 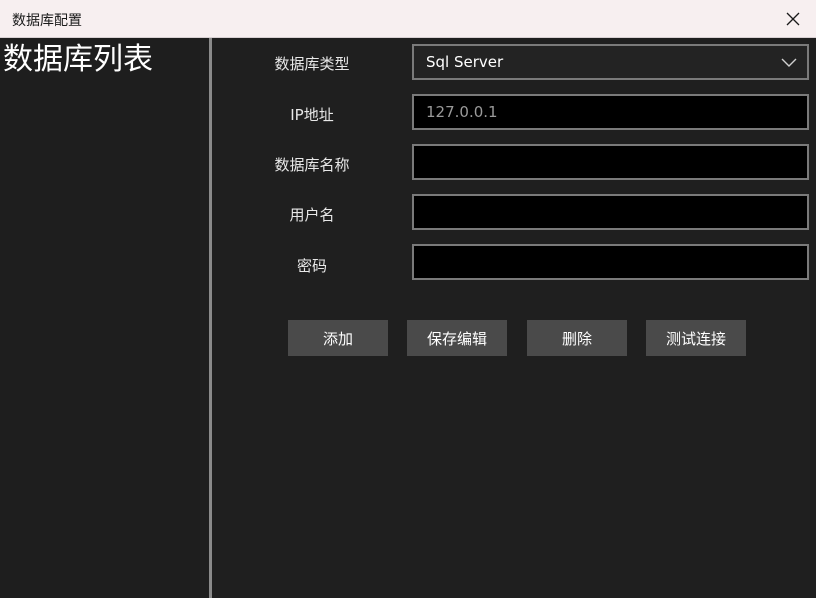 I want to click on db-name-input, so click(x=610, y=162).